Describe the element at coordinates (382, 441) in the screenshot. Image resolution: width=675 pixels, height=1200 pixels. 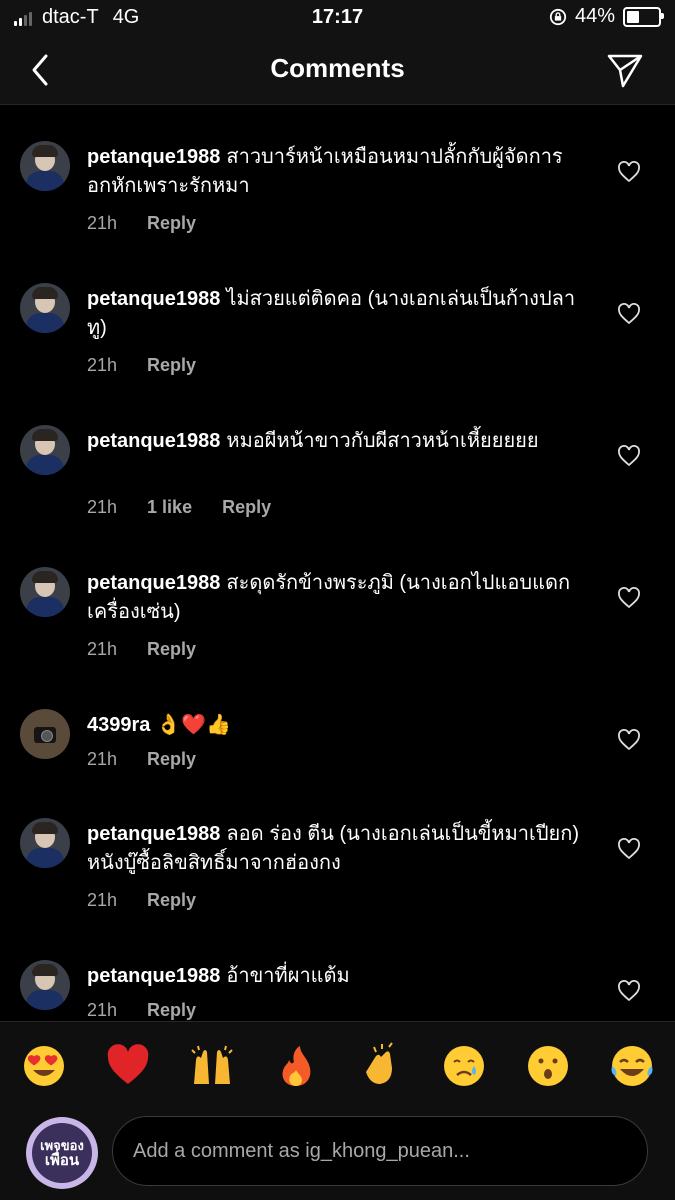
I see `comment-text: หมอผีหน้าขาวกับผีสาวหน้าเหี้ยยยยย` at that location.